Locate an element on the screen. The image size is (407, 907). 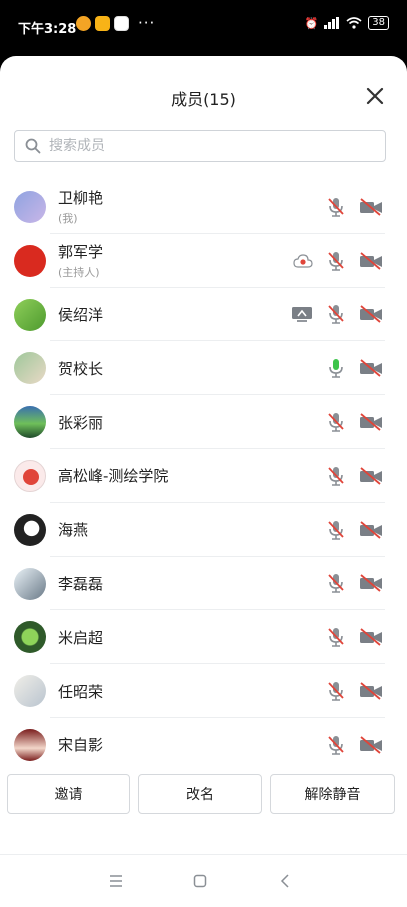
member-name: 海燕 is located at coordinates (73, 530).